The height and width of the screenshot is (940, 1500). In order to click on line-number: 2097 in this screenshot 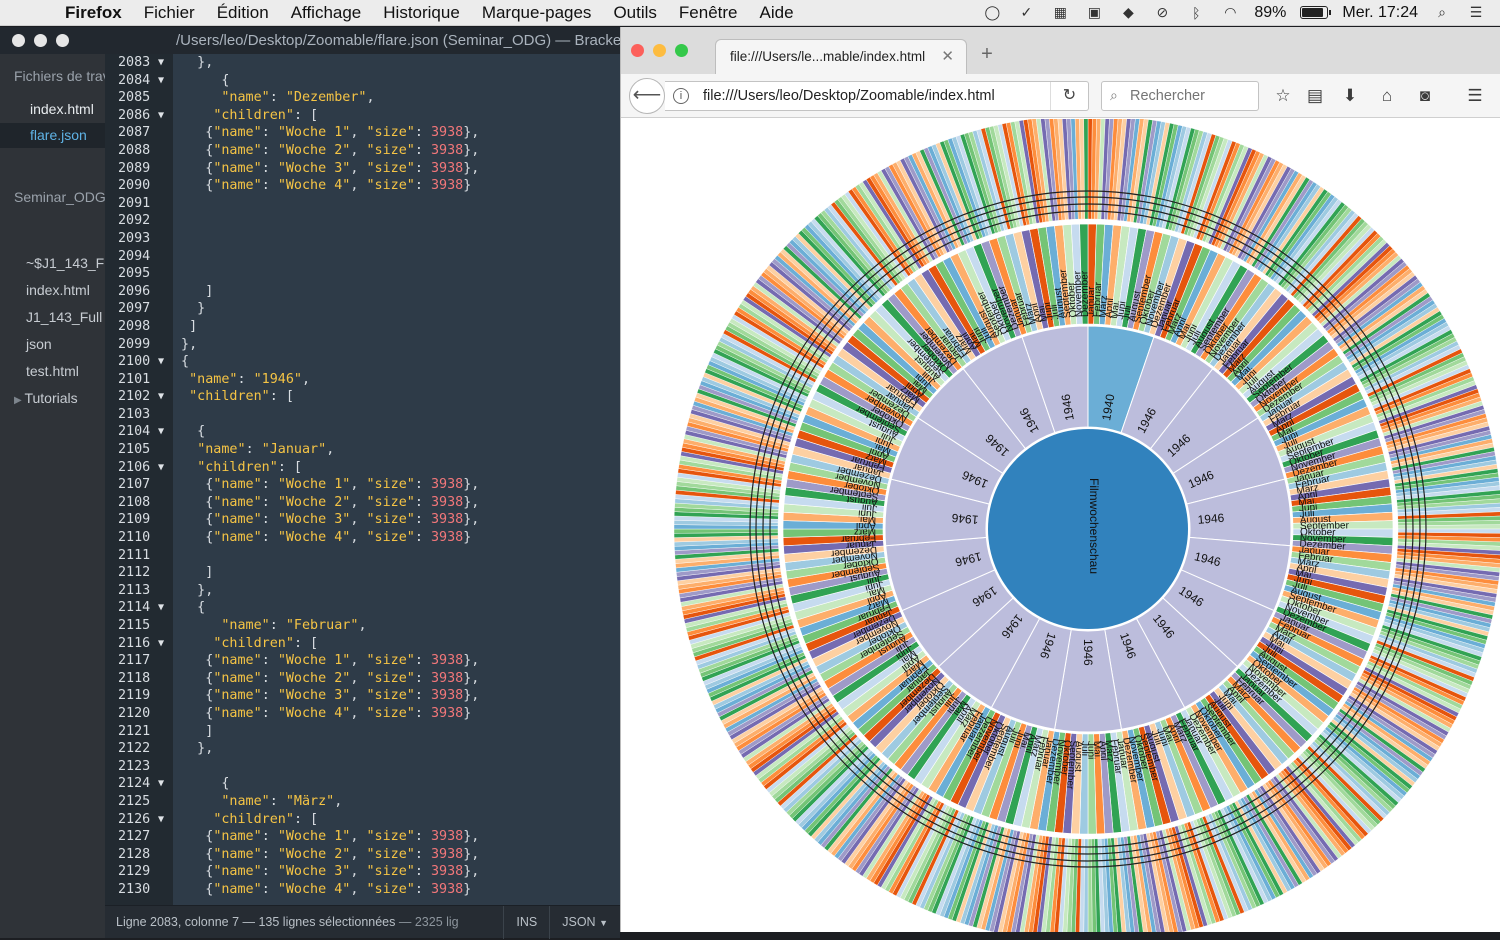, I will do `click(134, 309)`.